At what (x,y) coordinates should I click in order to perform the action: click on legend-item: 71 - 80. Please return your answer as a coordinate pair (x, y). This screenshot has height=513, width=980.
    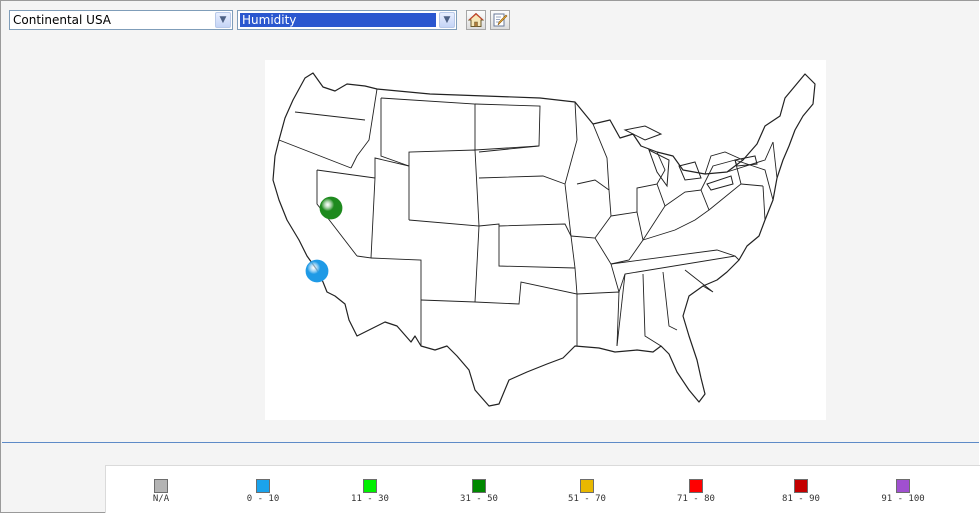
    Looking at the image, I should click on (696, 491).